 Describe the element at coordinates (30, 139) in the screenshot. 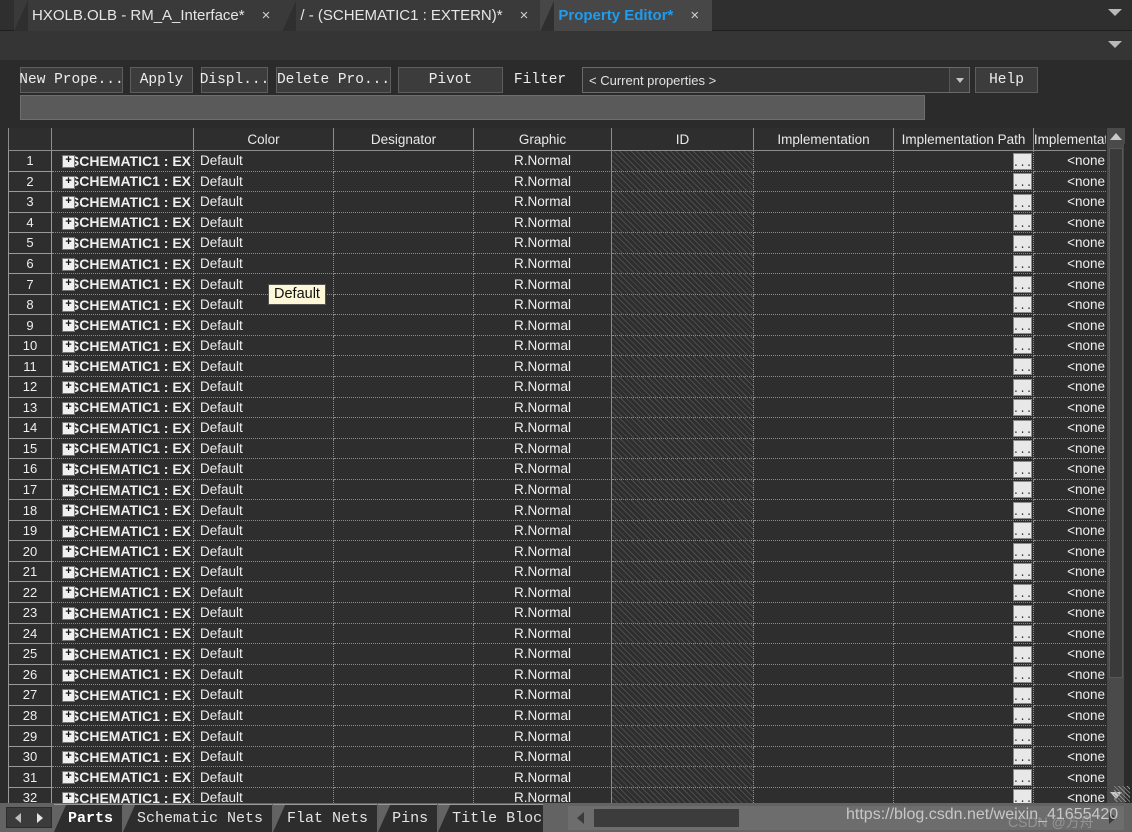

I see `column-header-rownum` at that location.